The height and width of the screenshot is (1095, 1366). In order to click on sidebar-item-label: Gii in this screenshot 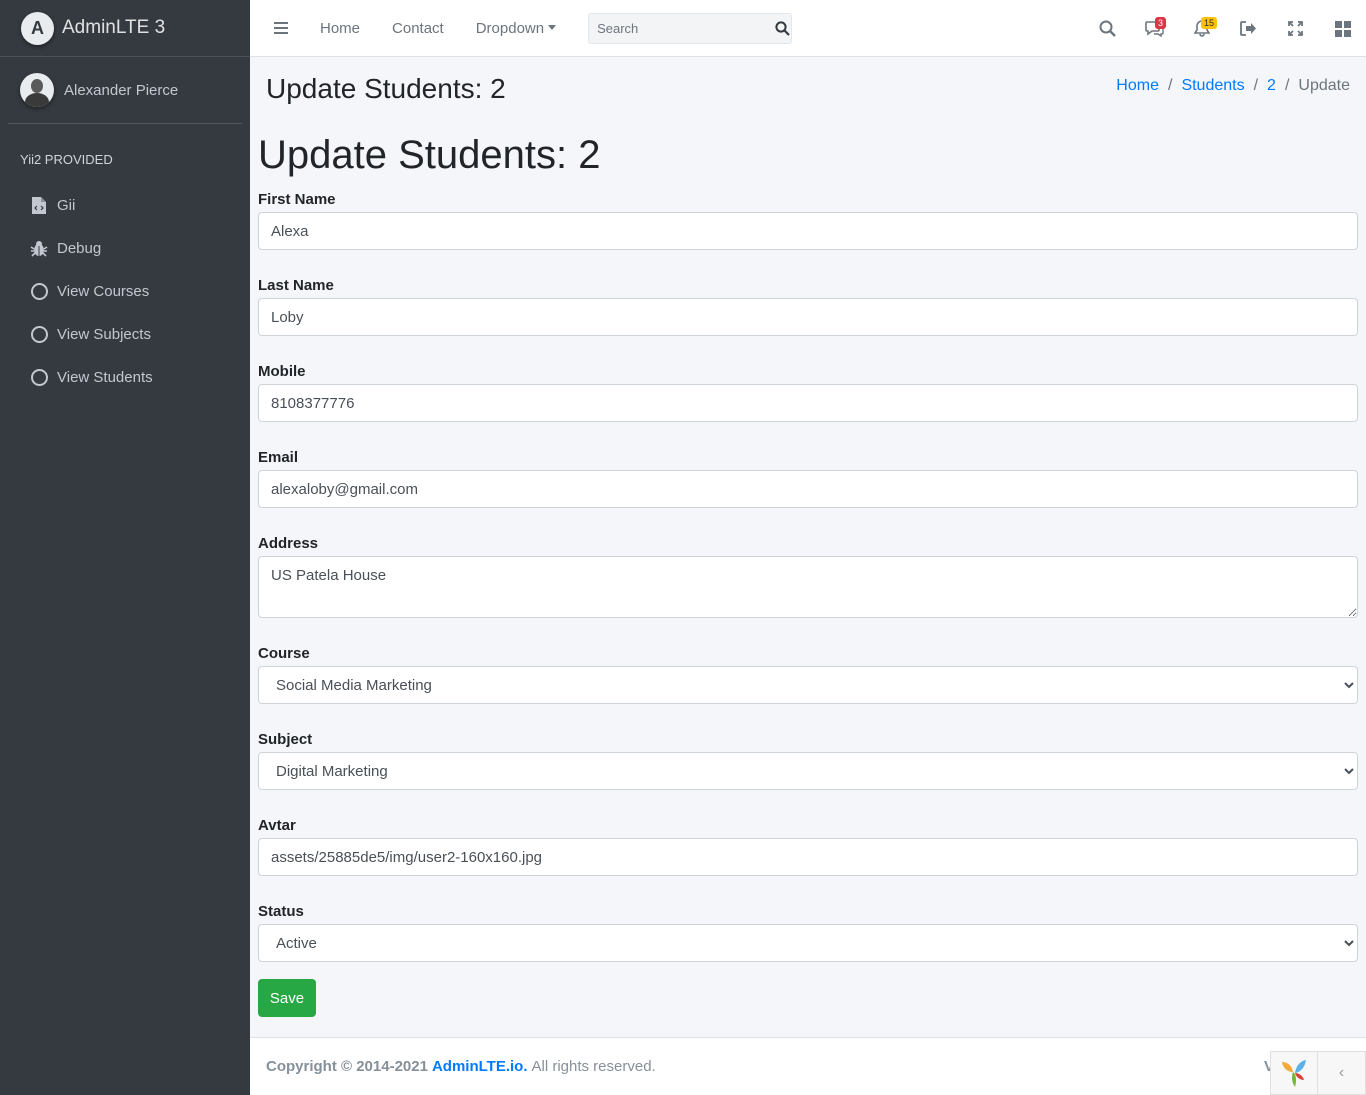, I will do `click(66, 205)`.